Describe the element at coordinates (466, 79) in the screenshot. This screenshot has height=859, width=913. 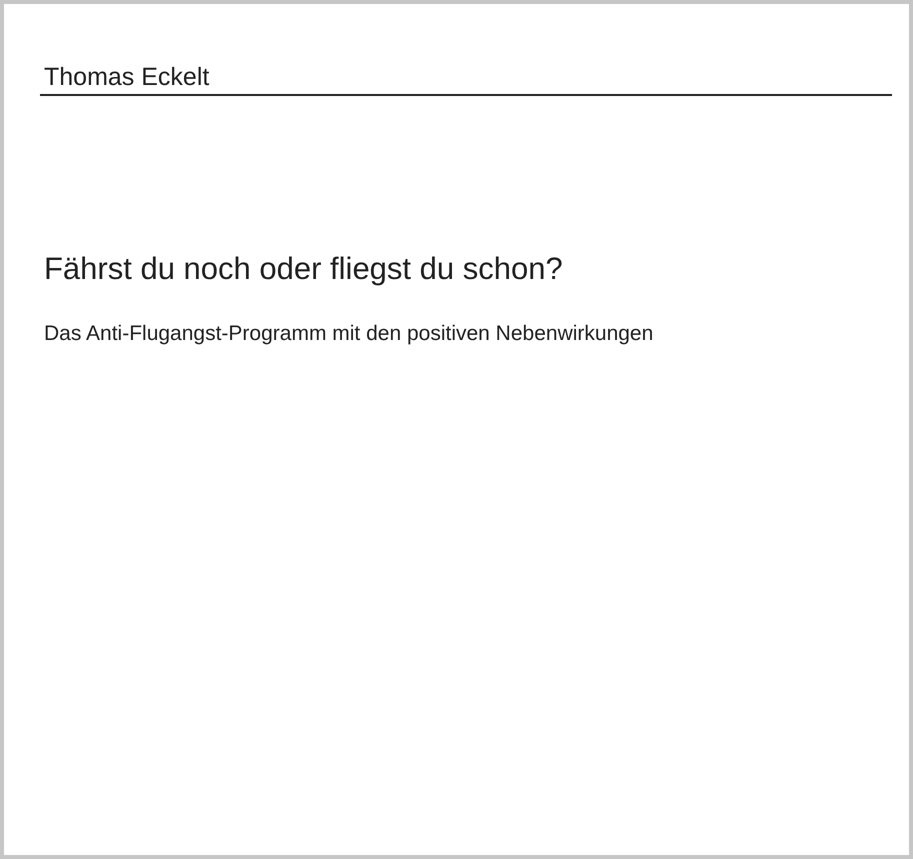
I see `author-name: Thomas Eckelt` at that location.